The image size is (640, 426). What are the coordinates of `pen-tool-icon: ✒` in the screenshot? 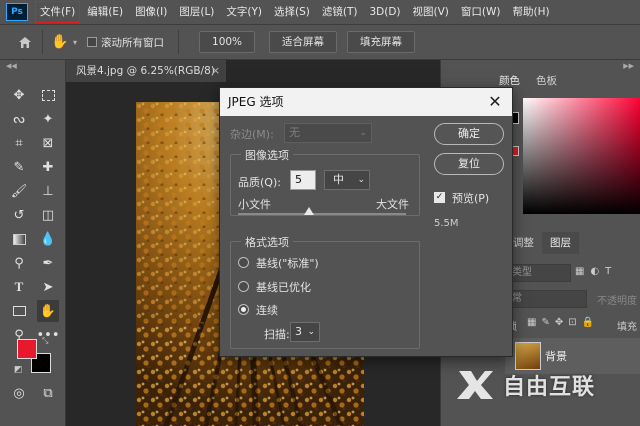 It's located at (48, 263).